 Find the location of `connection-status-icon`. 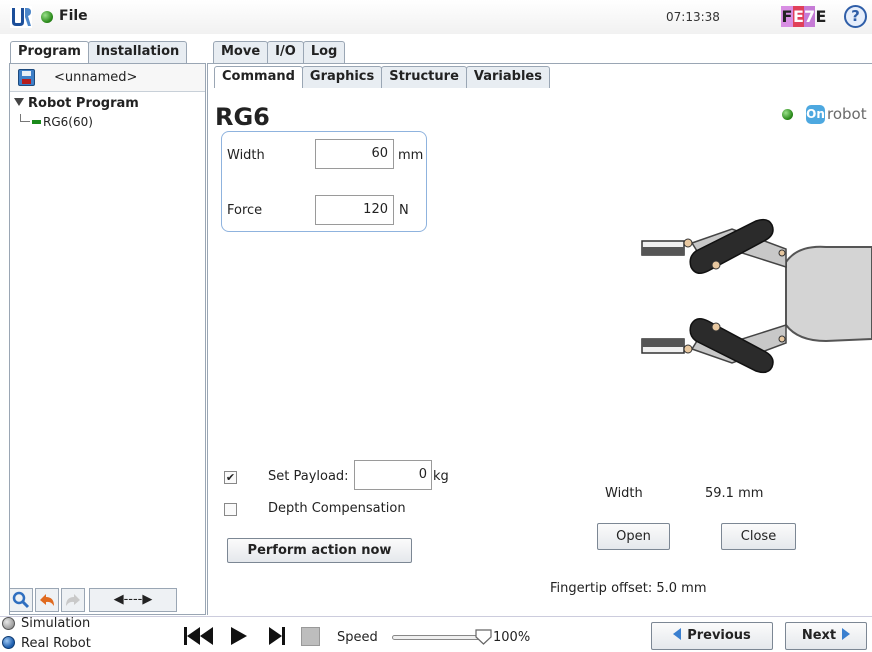

connection-status-icon is located at coordinates (787, 114).